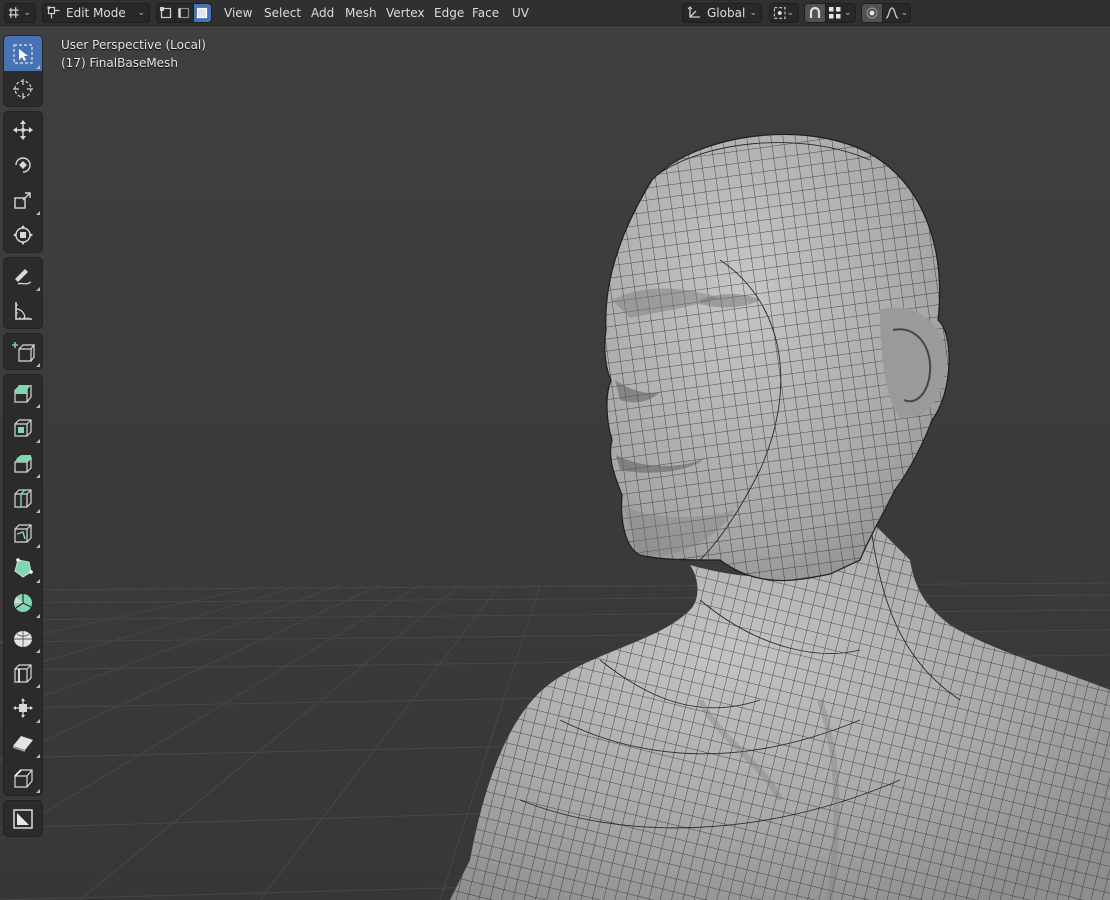  What do you see at coordinates (449, 13) in the screenshot?
I see `menu-edge: Edge` at bounding box center [449, 13].